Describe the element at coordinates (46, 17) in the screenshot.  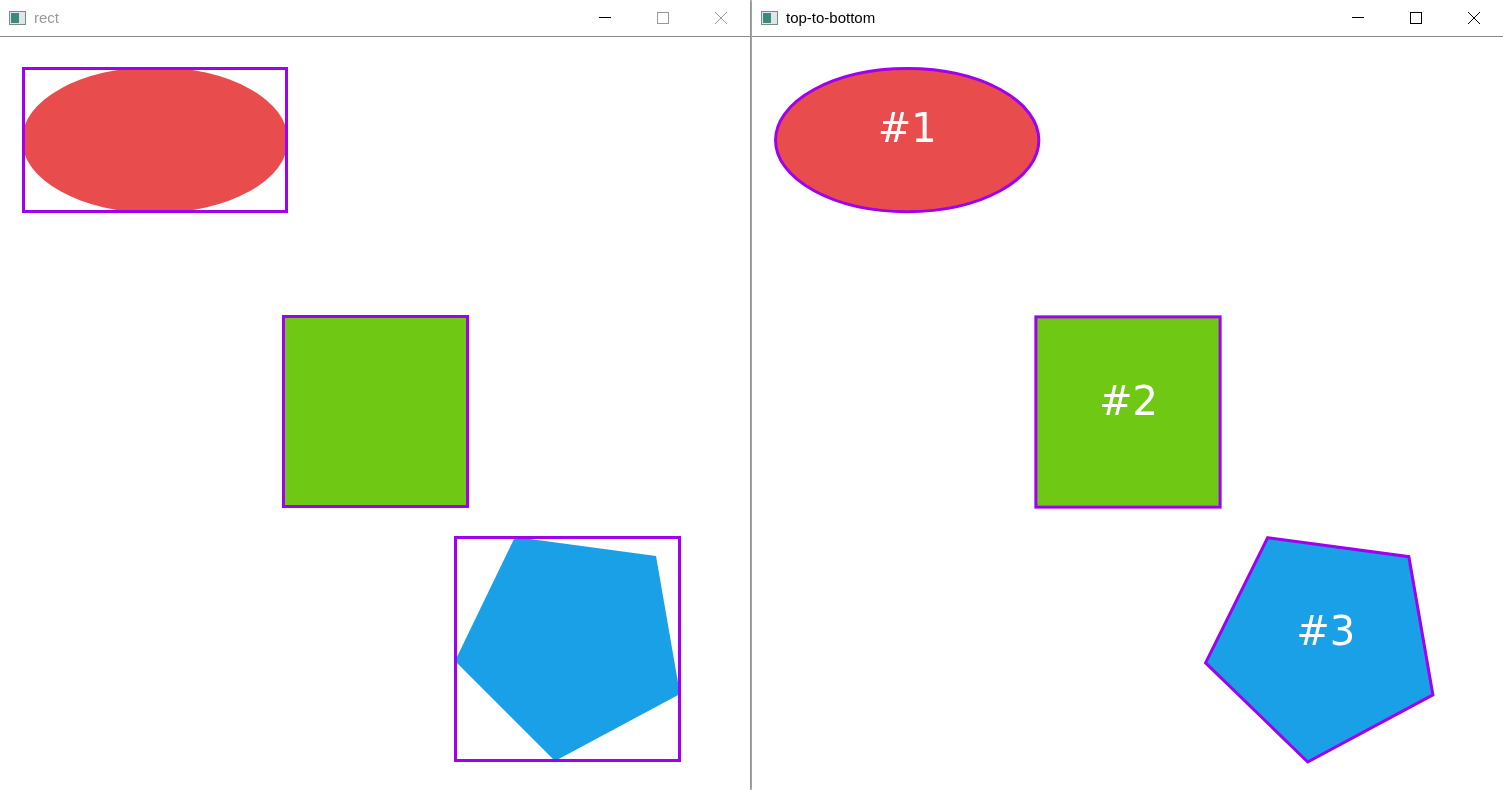
I see `window-title: rect` at that location.